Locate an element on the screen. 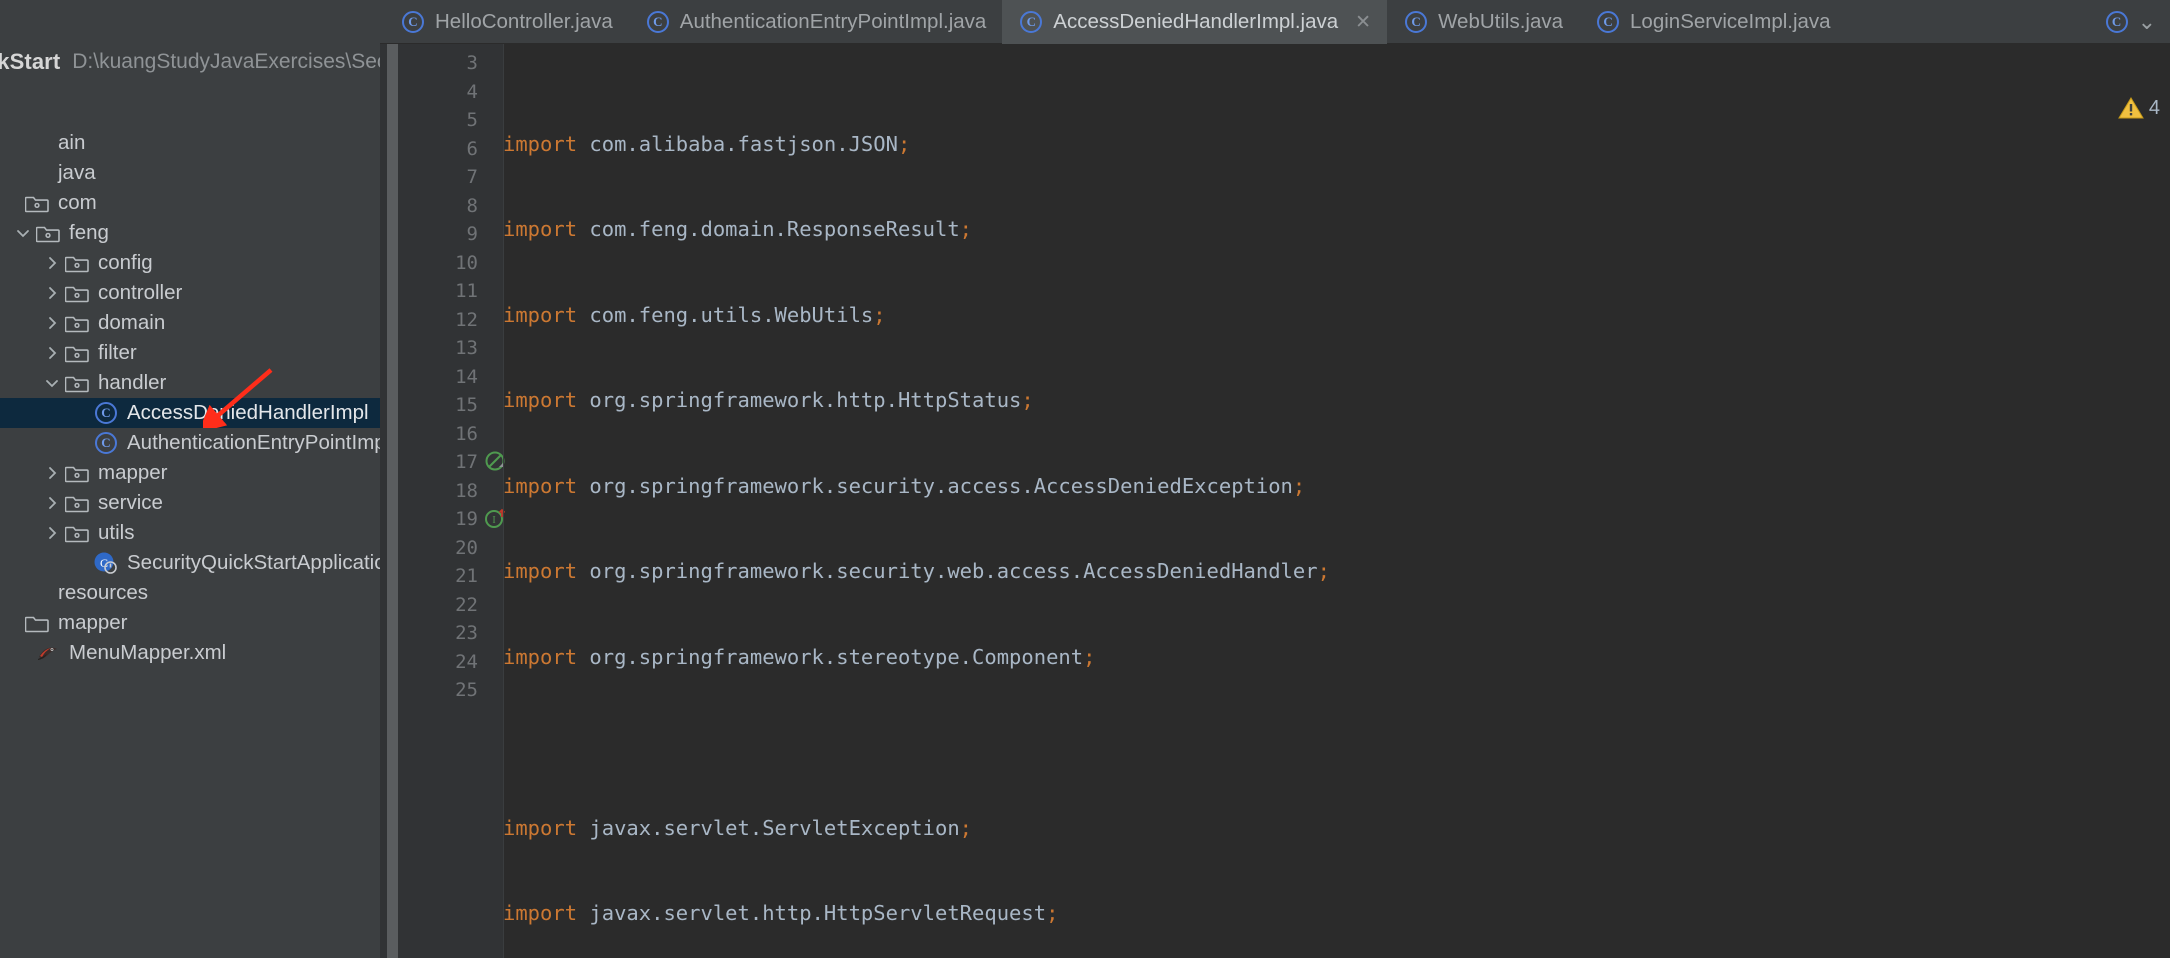  editor-tab-loginserviceimpl: C LoginServiceImpl.java is located at coordinates (1713, 22).